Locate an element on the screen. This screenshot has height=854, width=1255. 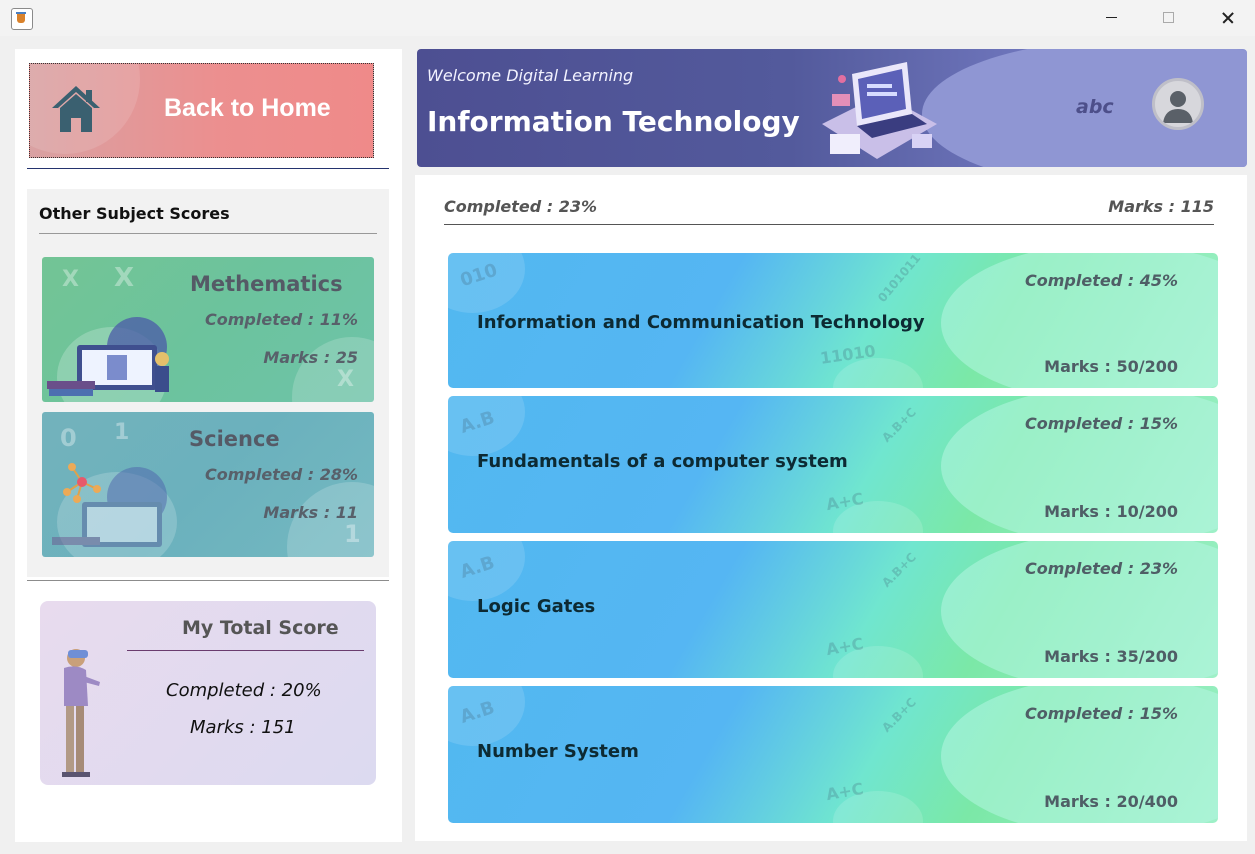
lesson-marks: Marks : 35/200 is located at coordinates (1111, 656).